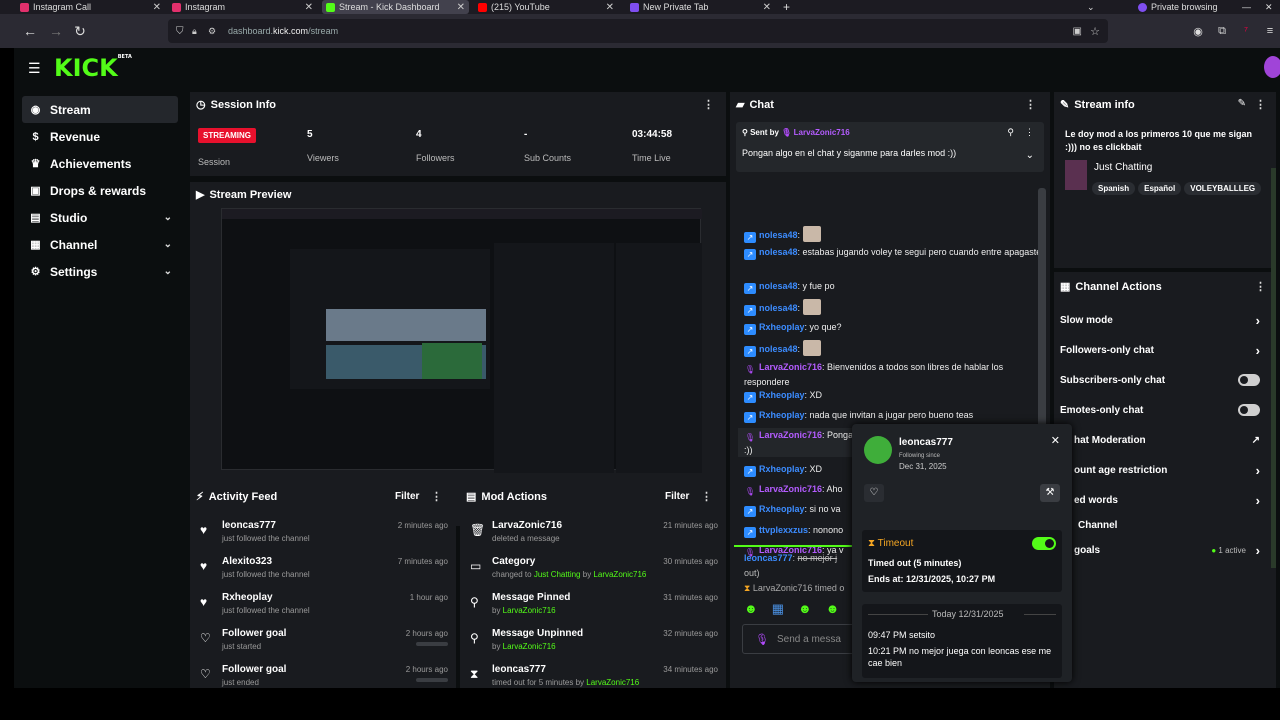  What do you see at coordinates (1160, 350) in the screenshot?
I see `followers-only-row: Followers-only chat ›` at bounding box center [1160, 350].